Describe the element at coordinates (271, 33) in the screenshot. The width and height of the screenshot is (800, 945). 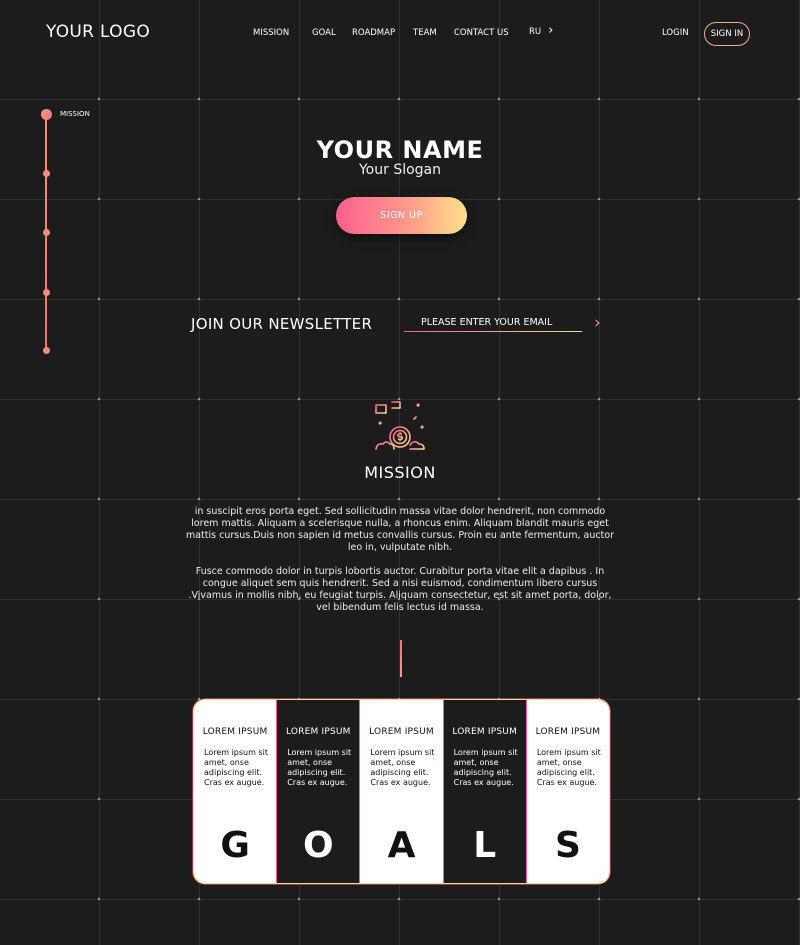
I see `nav-item-mission: MISSION` at that location.